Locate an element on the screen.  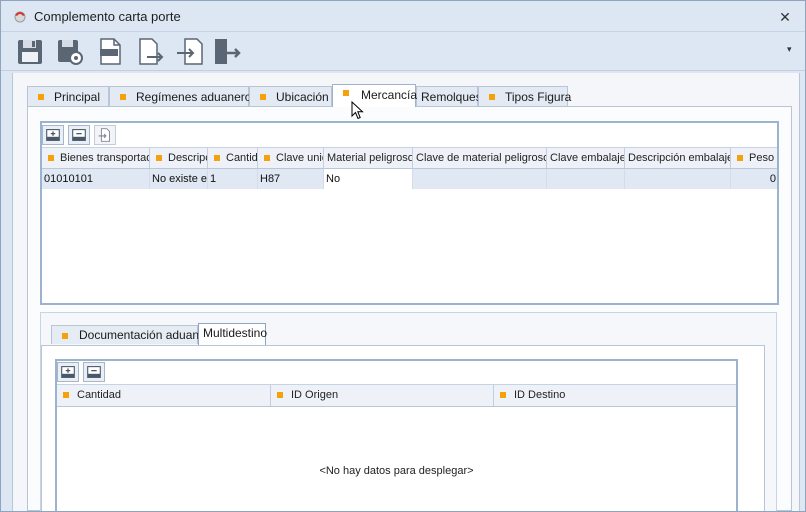
tab-regimenes-aduaneros: Regímenes aduaneros is located at coordinates (183, 96).